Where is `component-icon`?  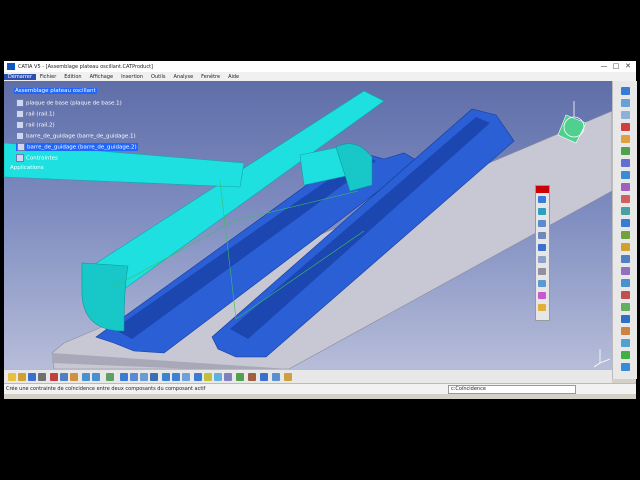 component-icon is located at coordinates (625, 115).